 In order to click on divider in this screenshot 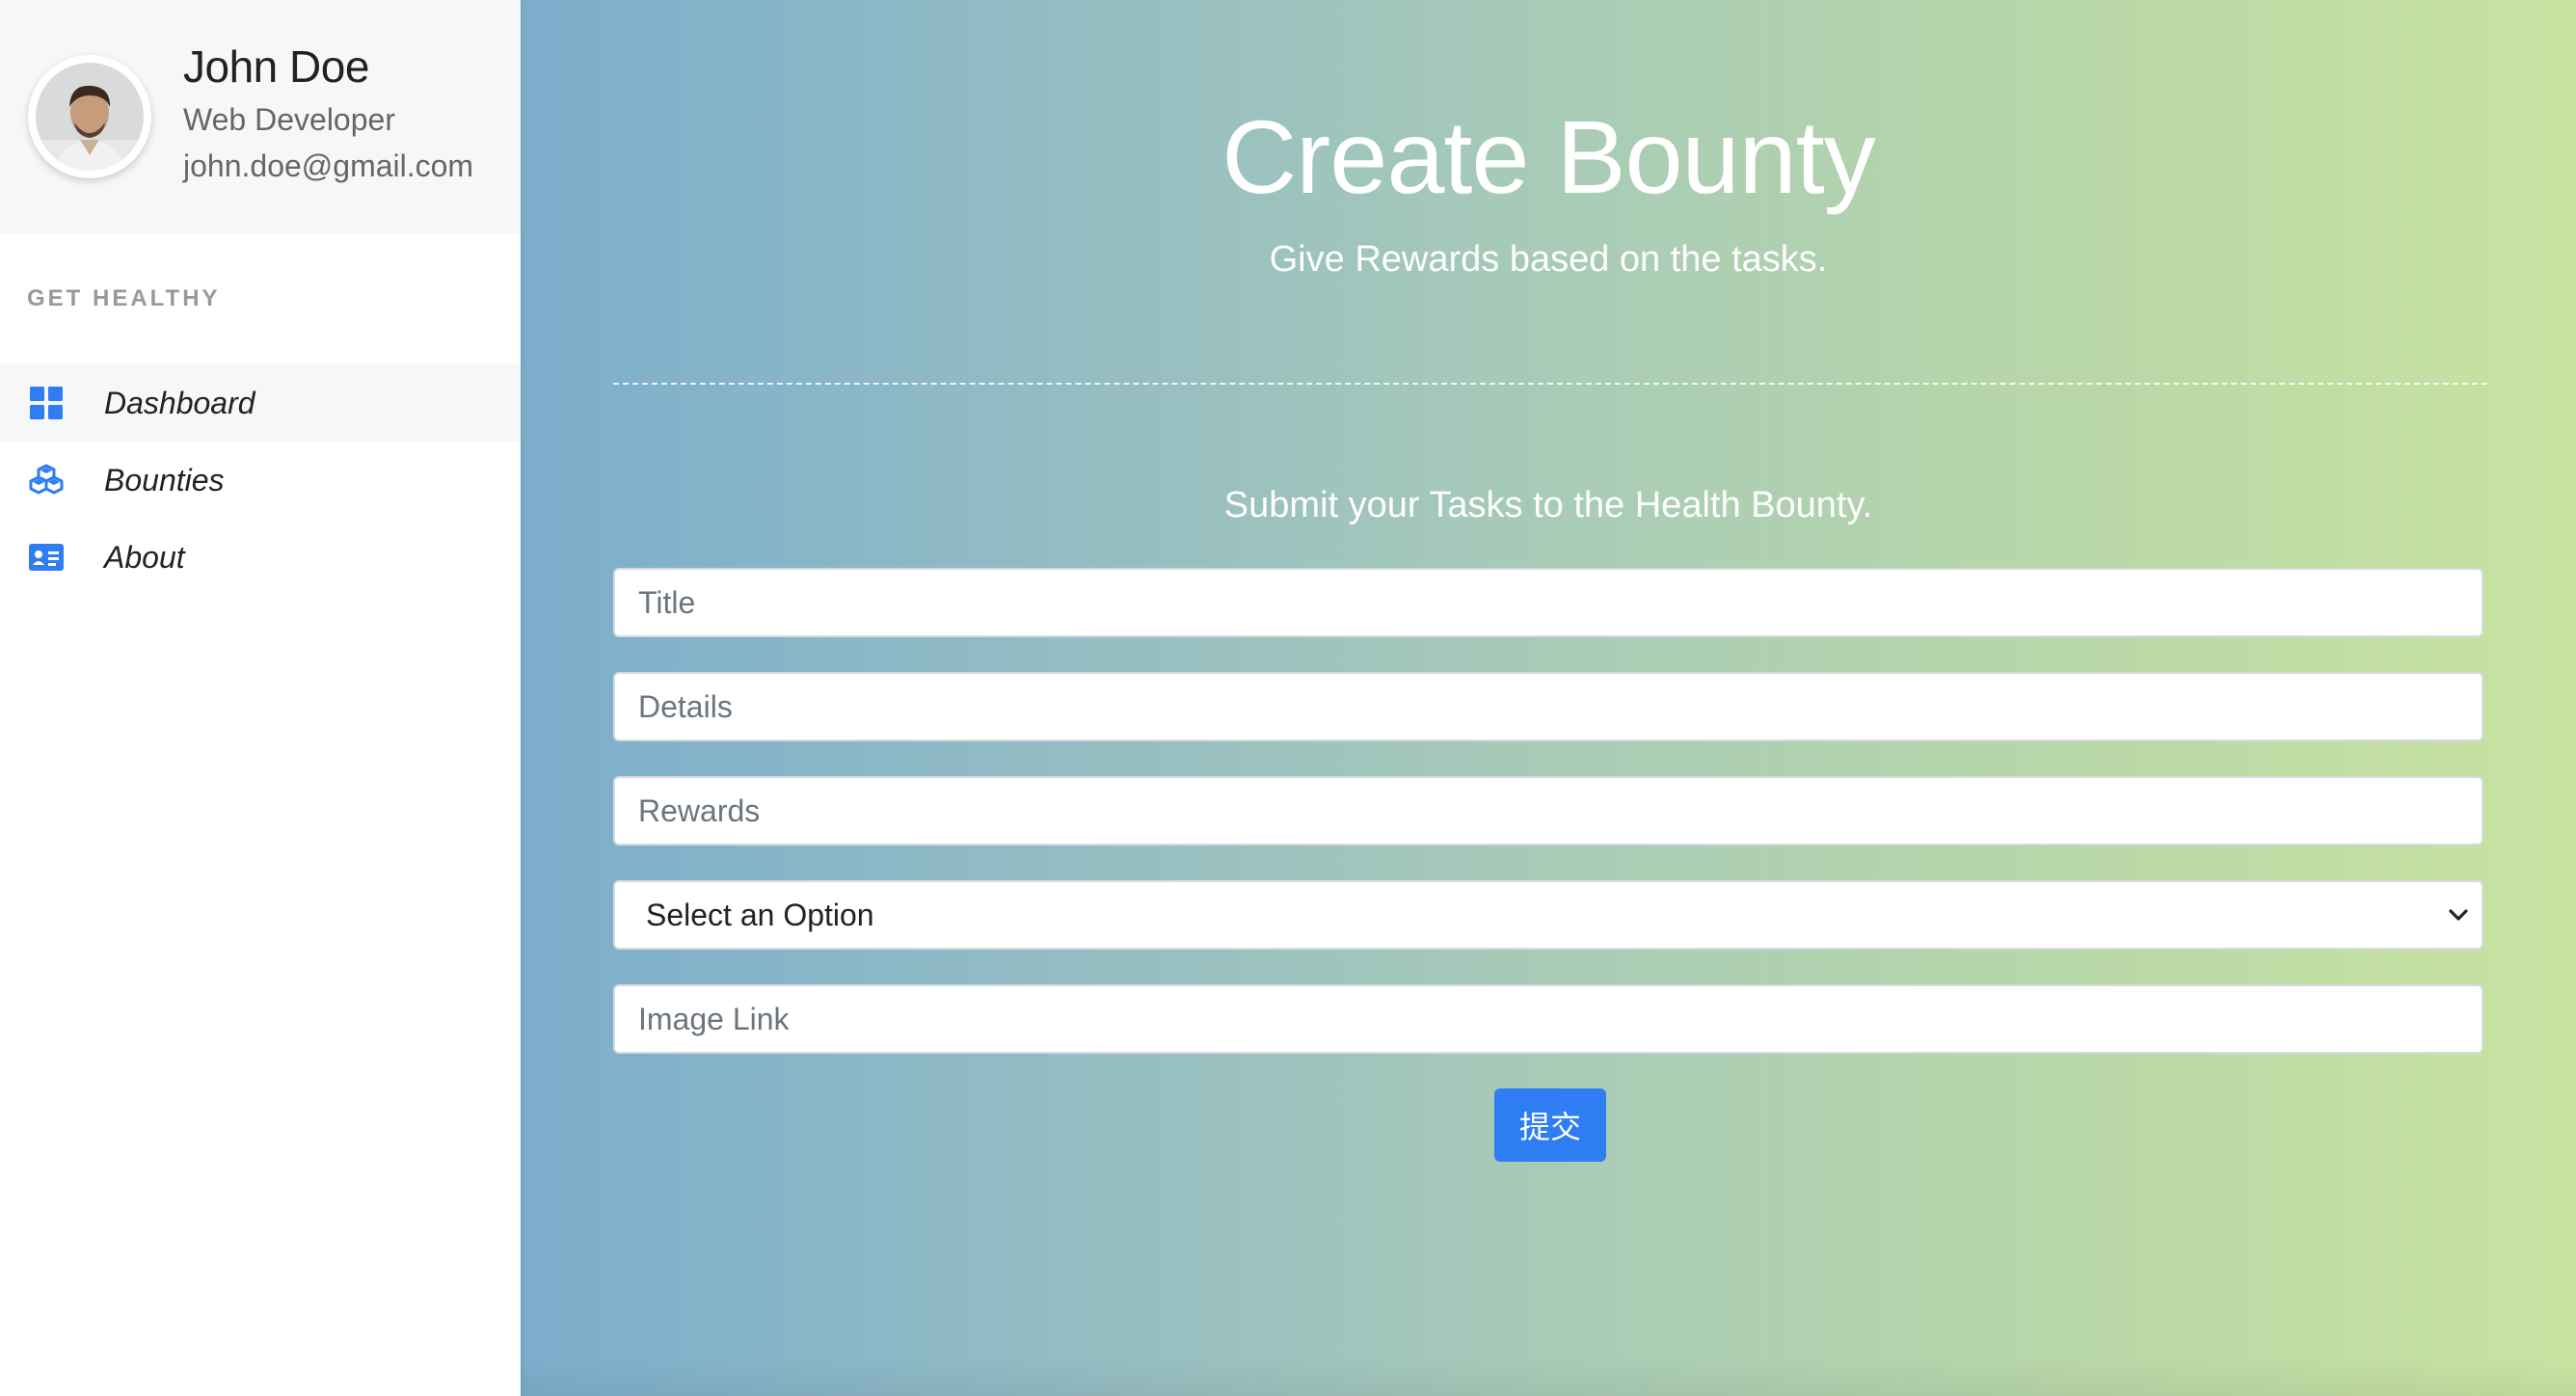, I will do `click(1550, 384)`.